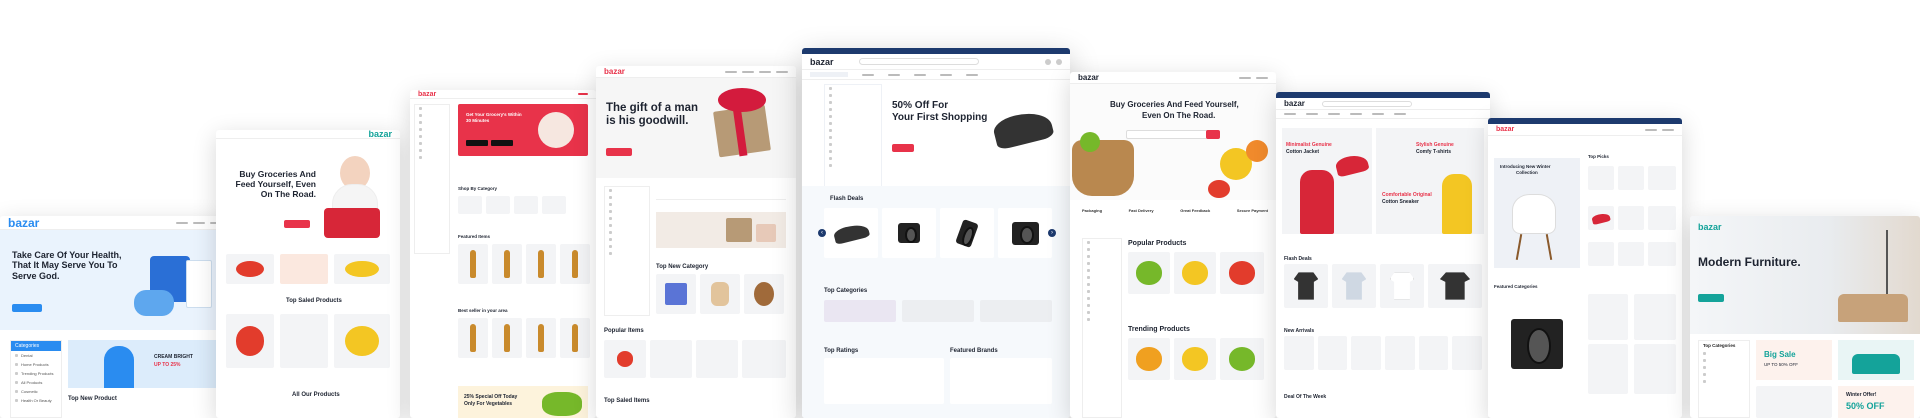  What do you see at coordinates (36, 355) in the screenshot?
I see `sidebar-item: Dental` at bounding box center [36, 355].